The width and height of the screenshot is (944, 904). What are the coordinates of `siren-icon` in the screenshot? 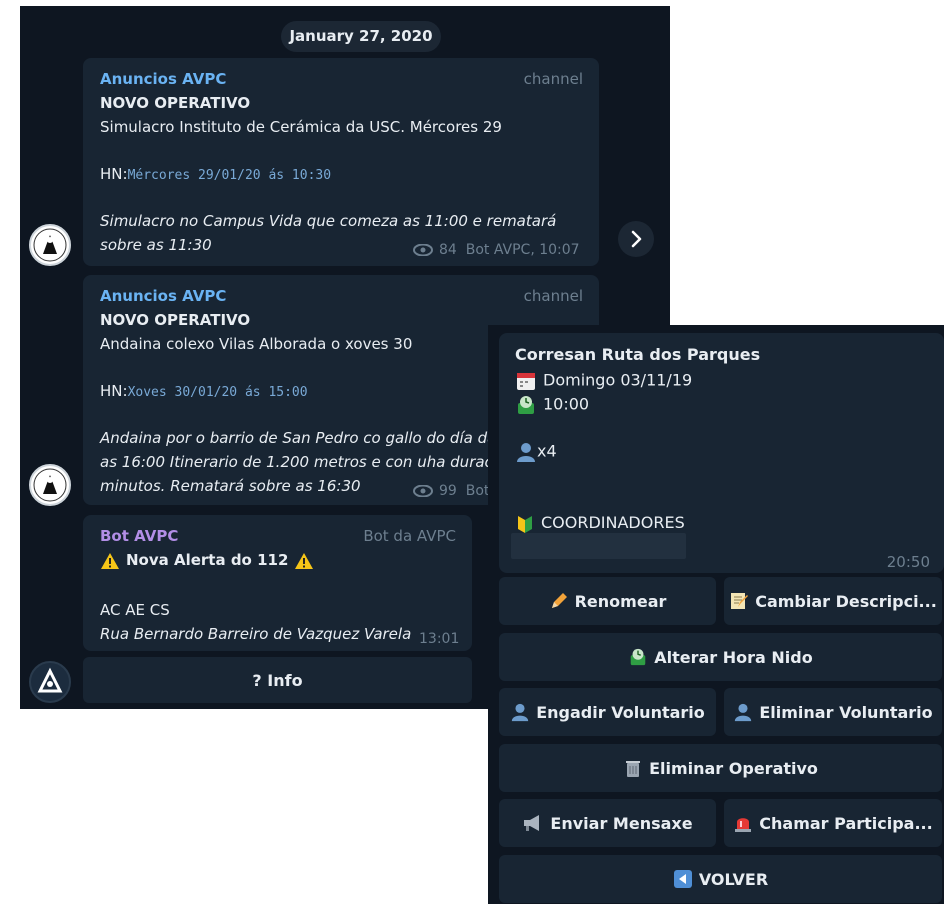 It's located at (743, 825).